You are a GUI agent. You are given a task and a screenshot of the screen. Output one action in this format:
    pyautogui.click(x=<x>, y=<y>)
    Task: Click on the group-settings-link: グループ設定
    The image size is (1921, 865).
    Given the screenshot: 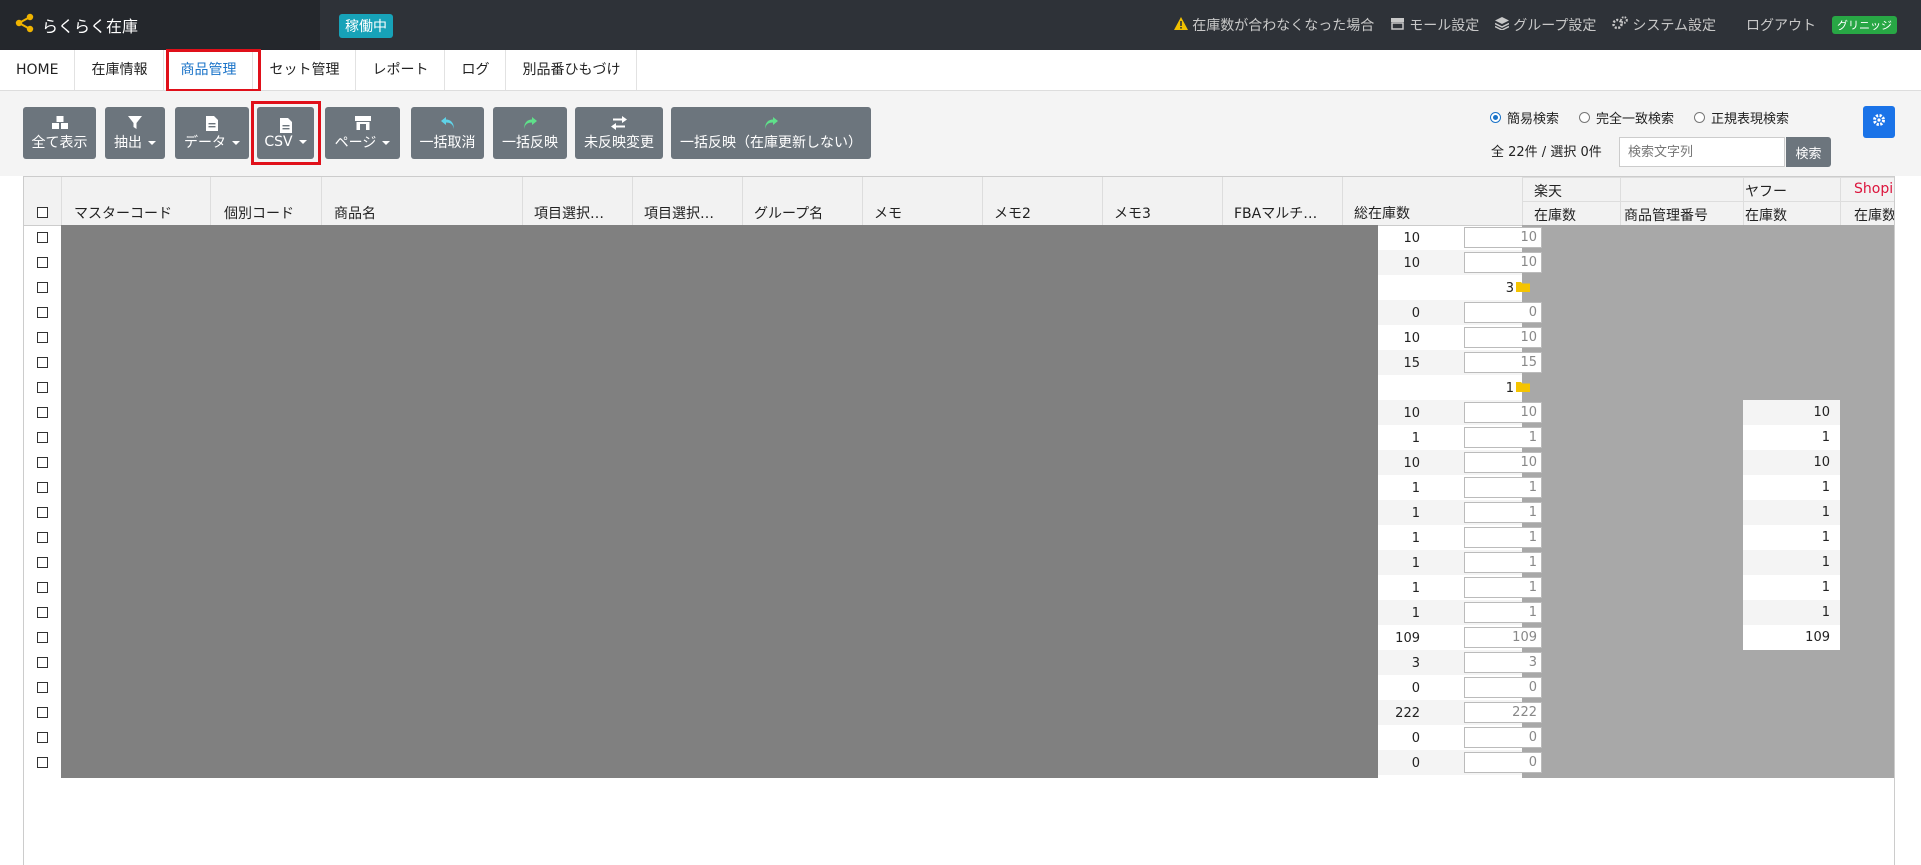 What is the action you would take?
    pyautogui.click(x=1545, y=25)
    